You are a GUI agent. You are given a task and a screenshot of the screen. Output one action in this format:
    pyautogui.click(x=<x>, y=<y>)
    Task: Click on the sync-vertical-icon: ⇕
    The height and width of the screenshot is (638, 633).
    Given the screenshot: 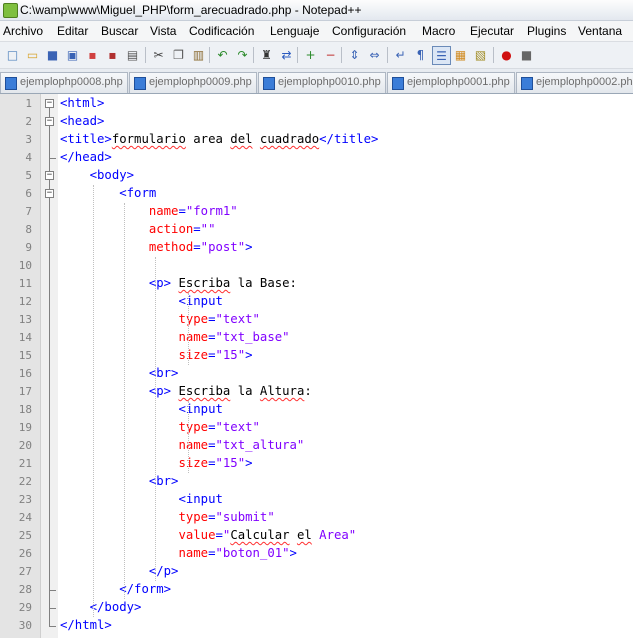 What is the action you would take?
    pyautogui.click(x=354, y=54)
    